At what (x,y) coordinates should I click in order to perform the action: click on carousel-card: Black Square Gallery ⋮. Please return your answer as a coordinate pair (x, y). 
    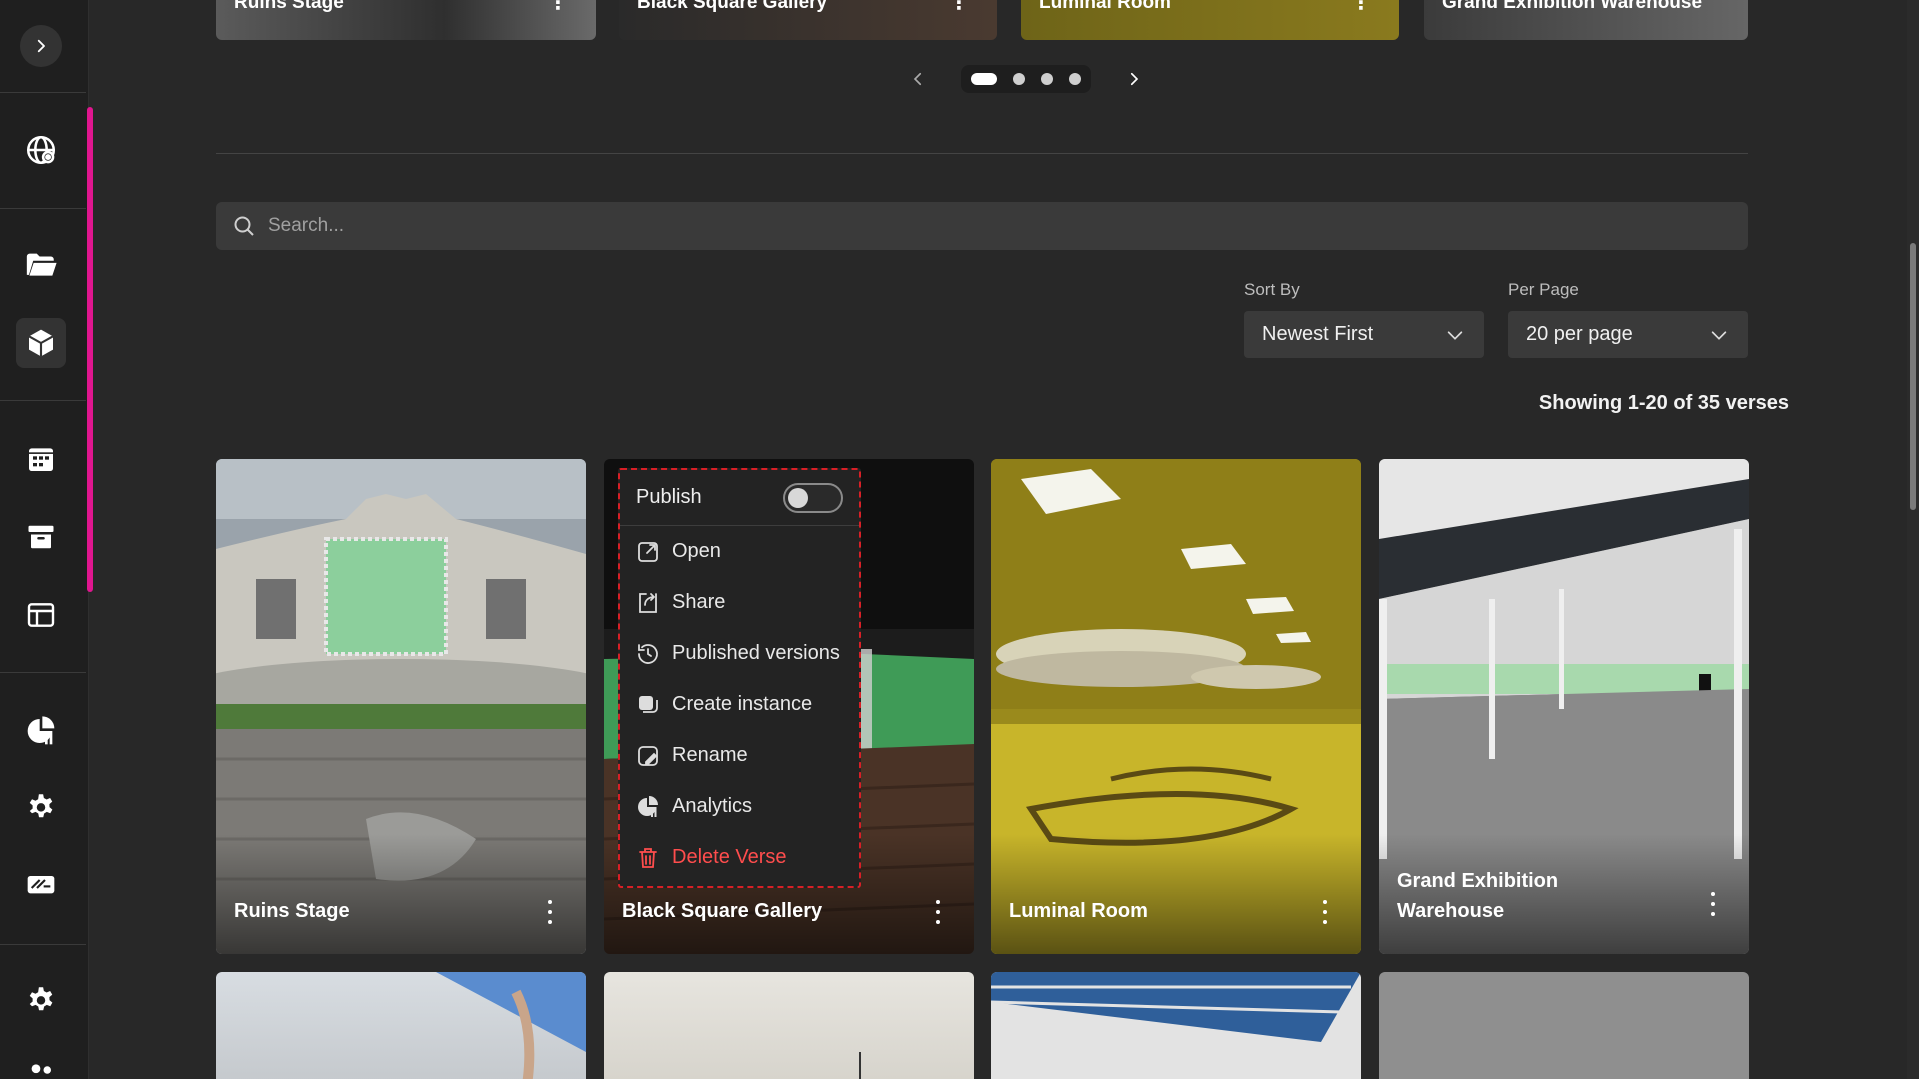
    Looking at the image, I should click on (808, 20).